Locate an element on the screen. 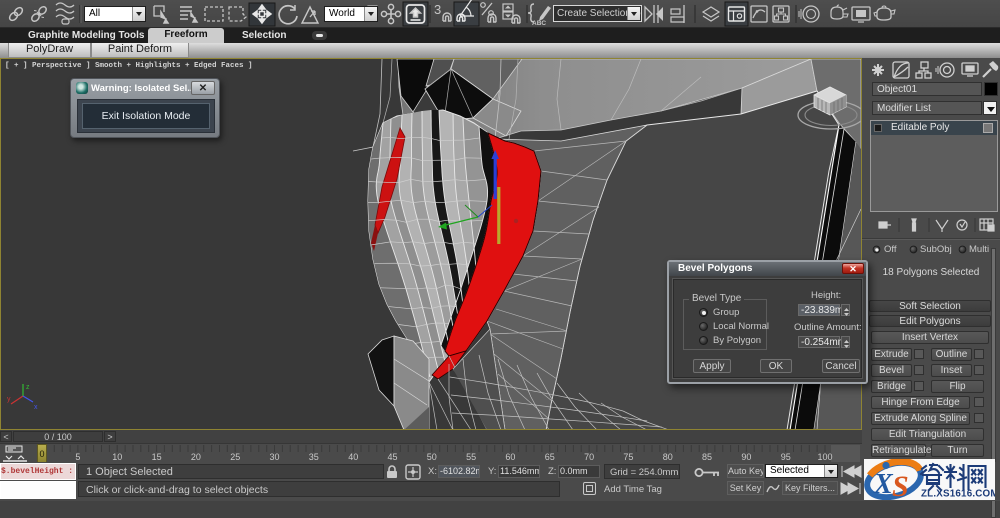  svg-text: 75 is located at coordinates (628, 457).